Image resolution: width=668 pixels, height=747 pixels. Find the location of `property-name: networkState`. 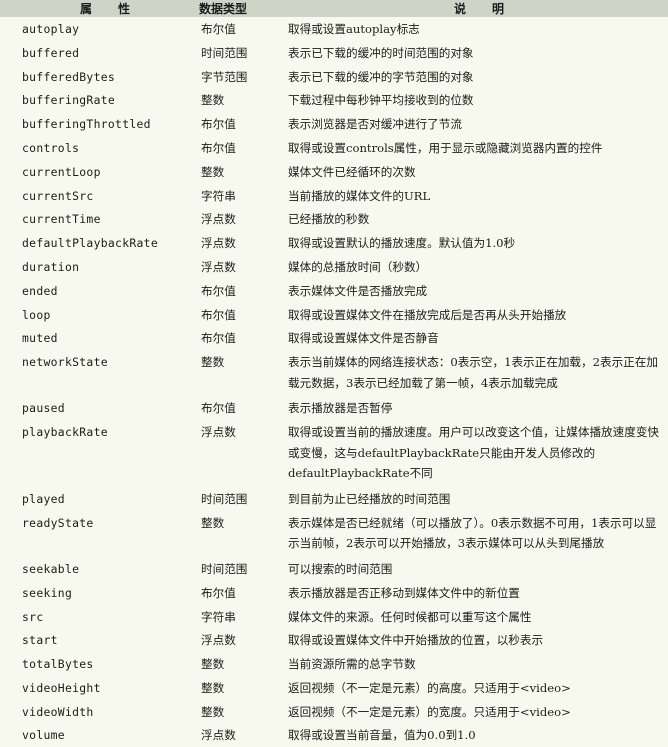

property-name: networkState is located at coordinates (65, 362).